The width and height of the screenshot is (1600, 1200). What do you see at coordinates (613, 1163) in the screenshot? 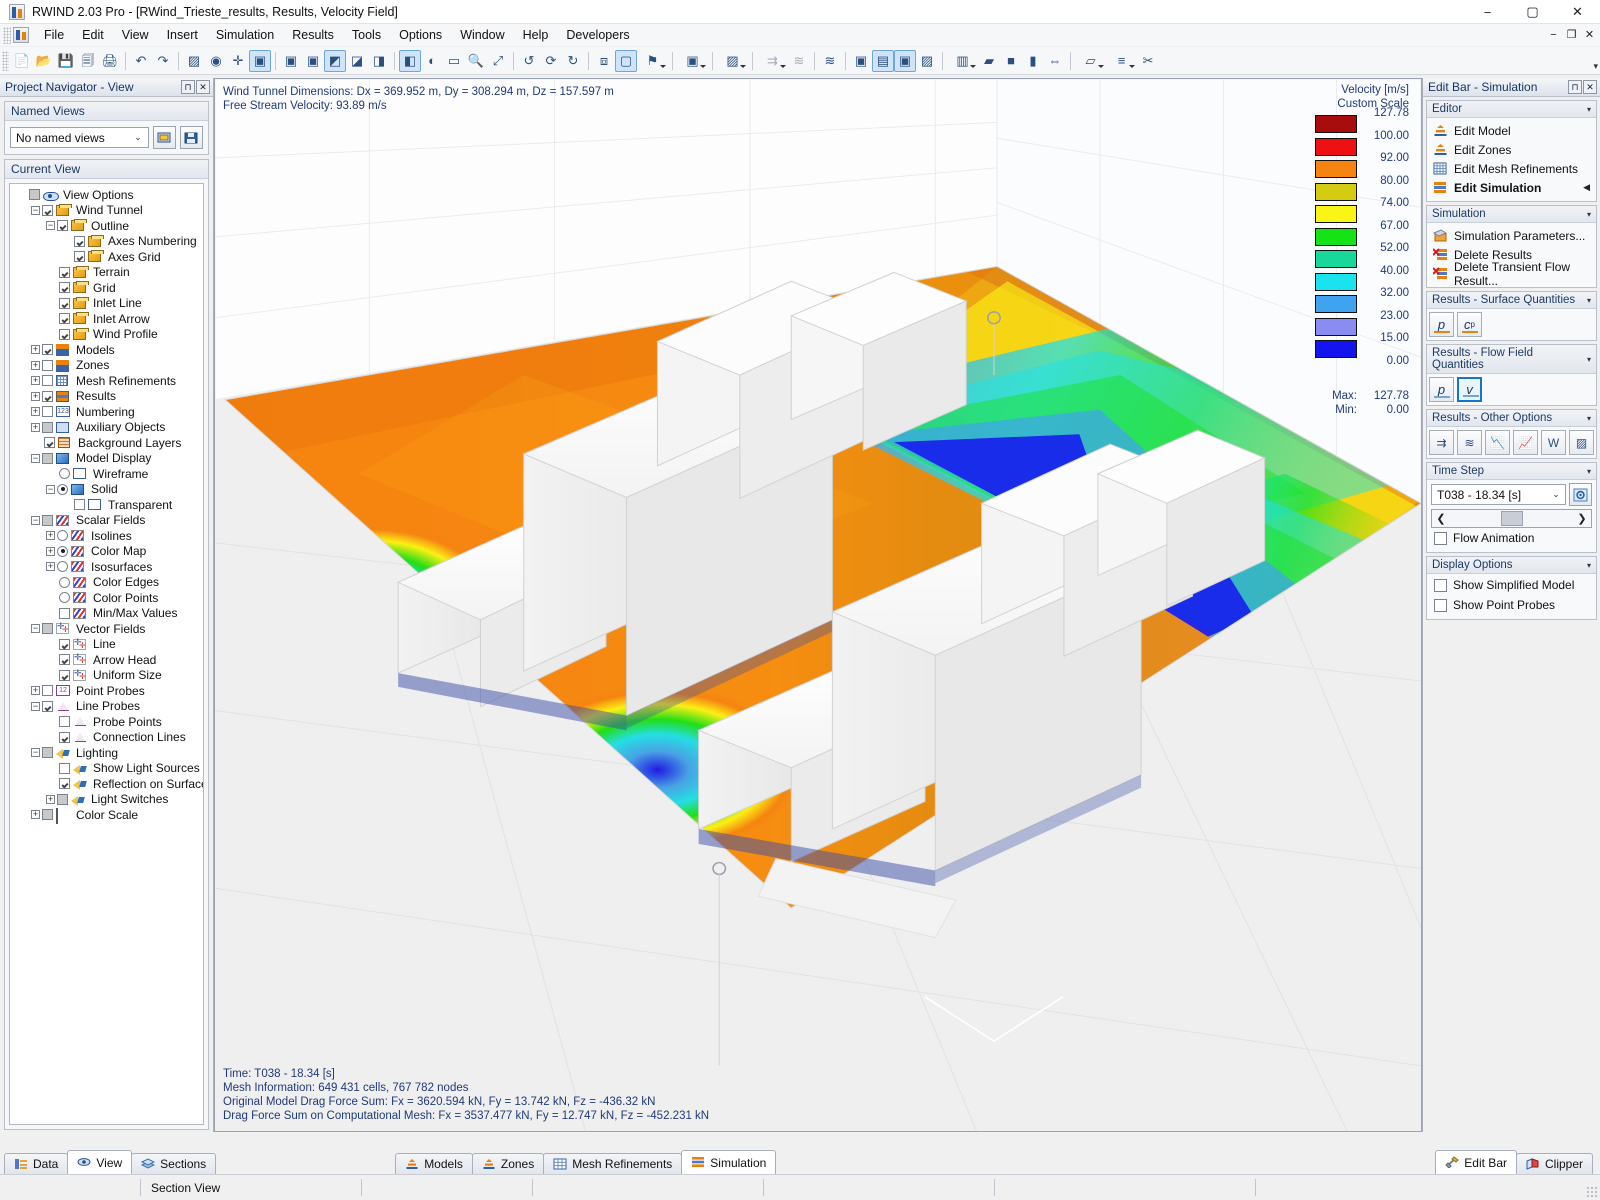
I see `tab-mesh-refinements: Mesh Refinements` at bounding box center [613, 1163].